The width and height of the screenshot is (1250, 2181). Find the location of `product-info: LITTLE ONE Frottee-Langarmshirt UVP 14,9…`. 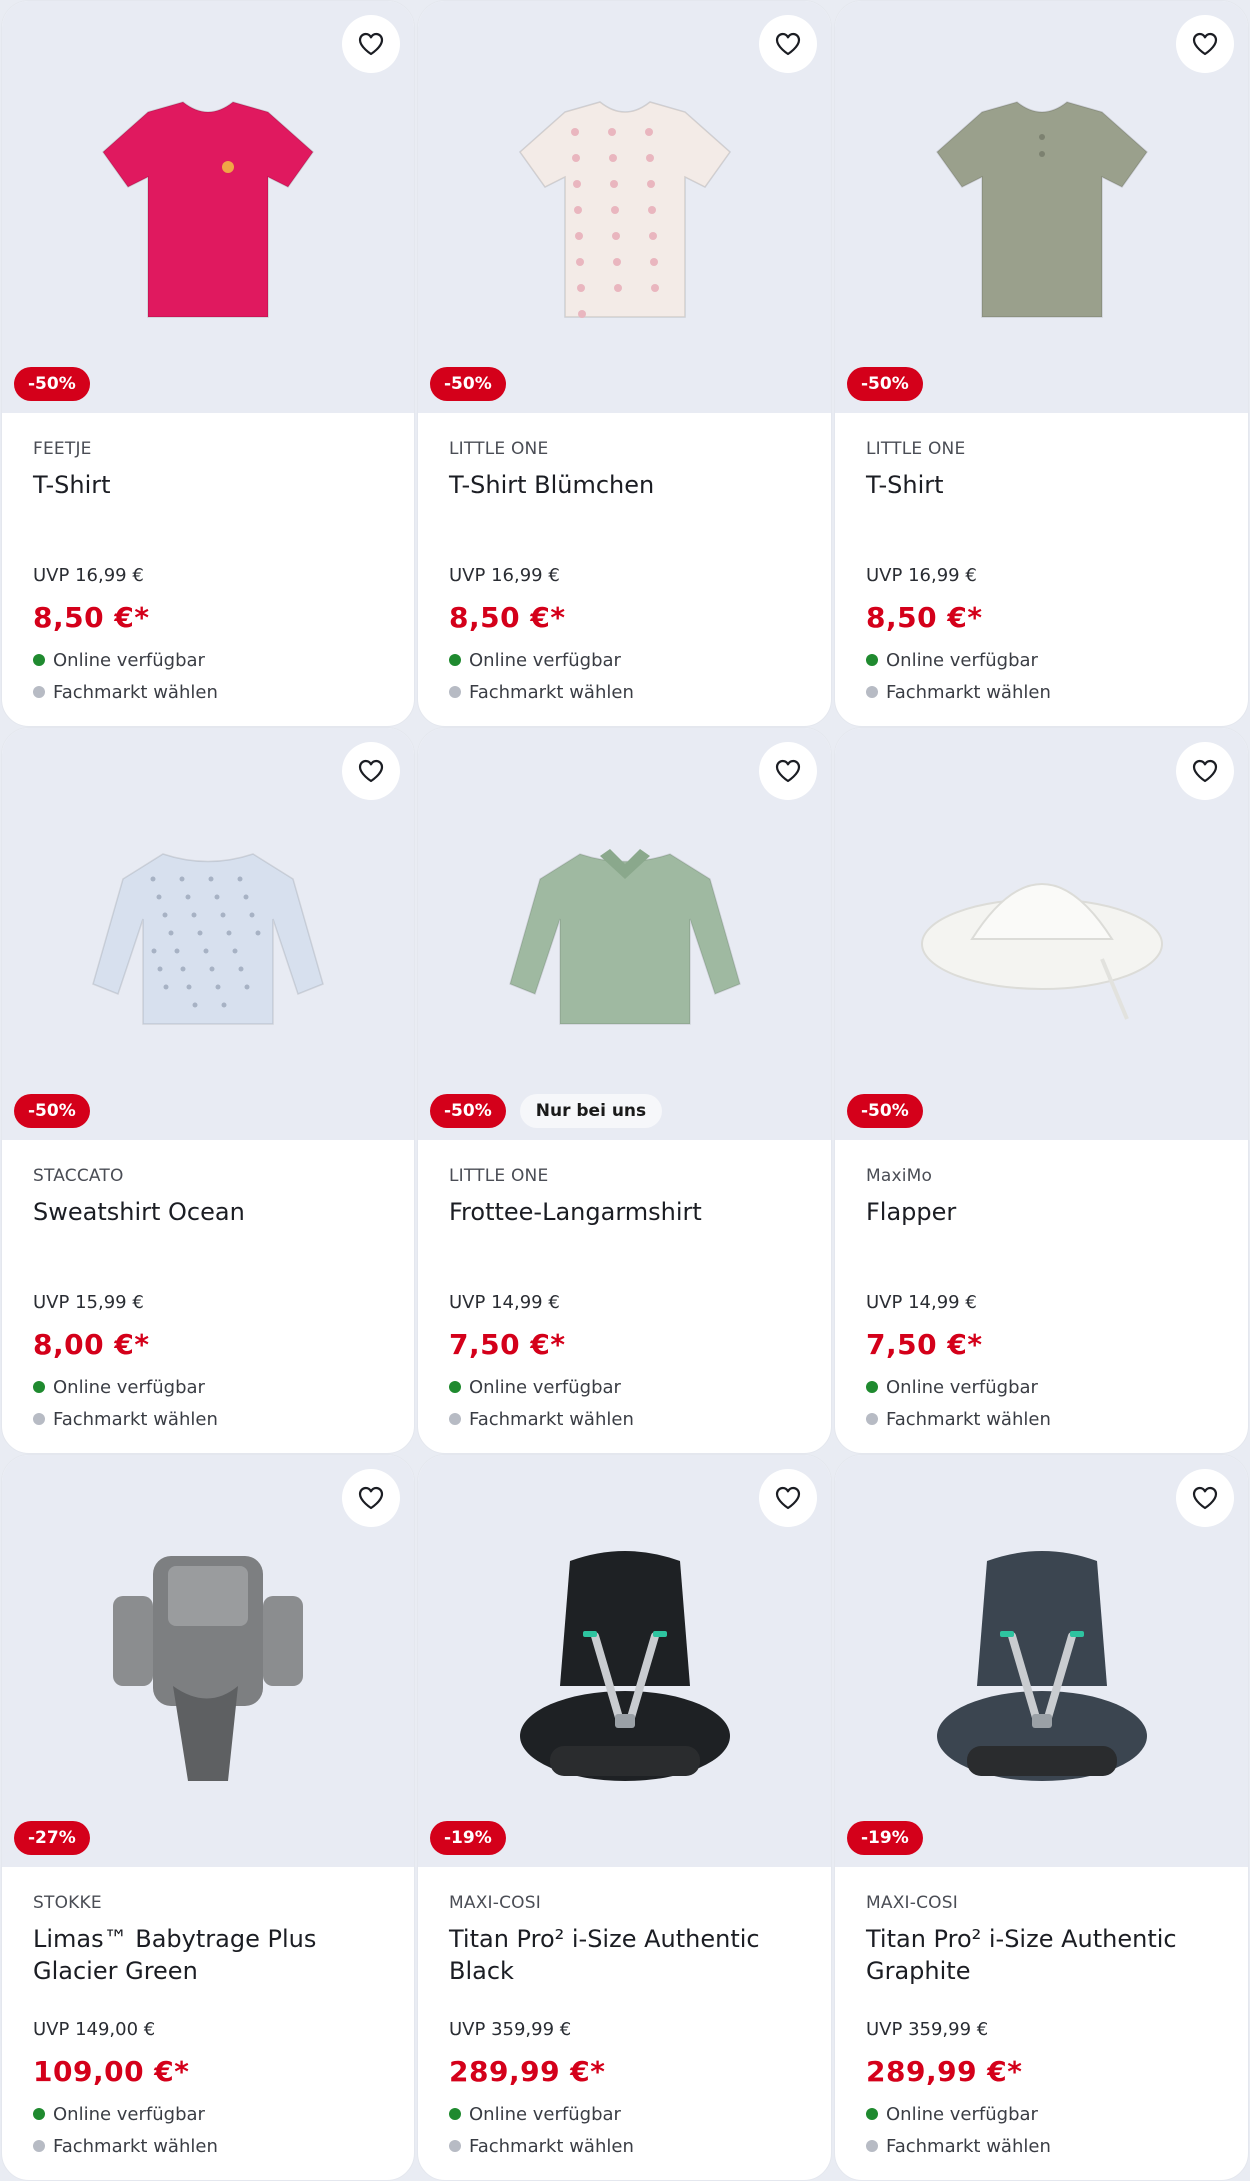

product-info: LITTLE ONE Frottee-Langarmshirt UVP 14,9… is located at coordinates (624, 1287).